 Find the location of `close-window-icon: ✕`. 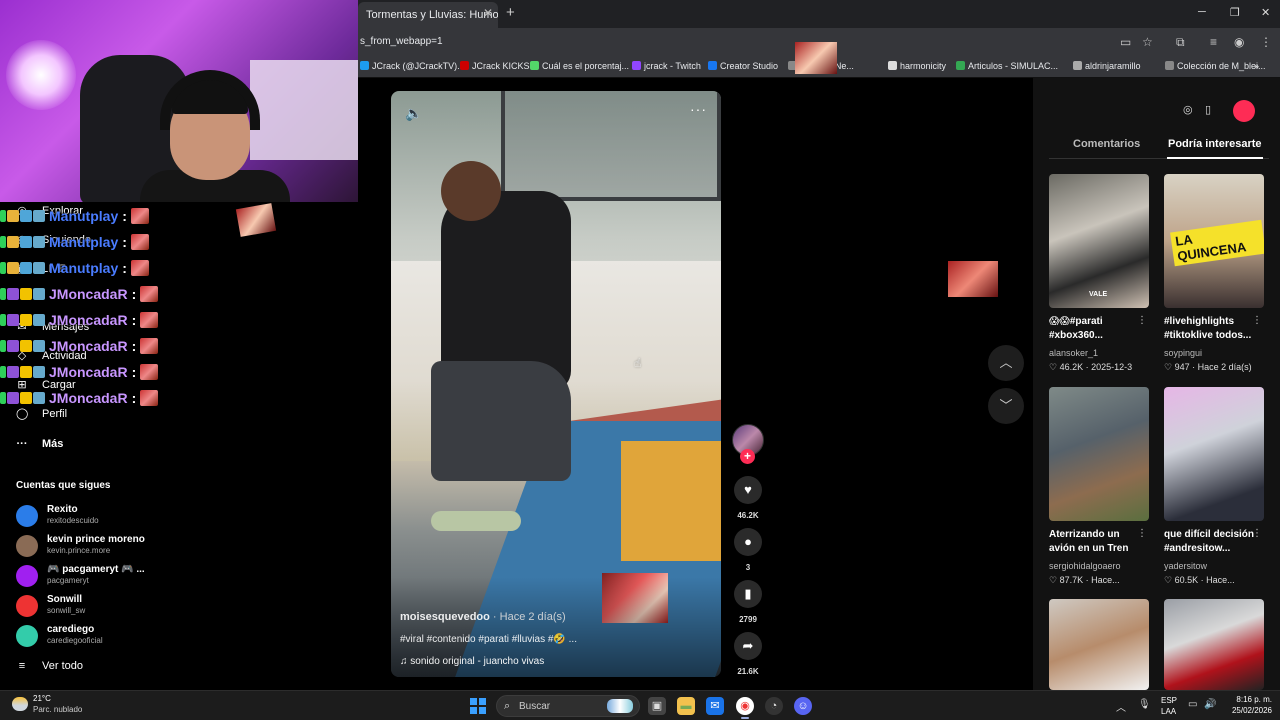

close-window-icon: ✕ is located at coordinates (1265, 12).